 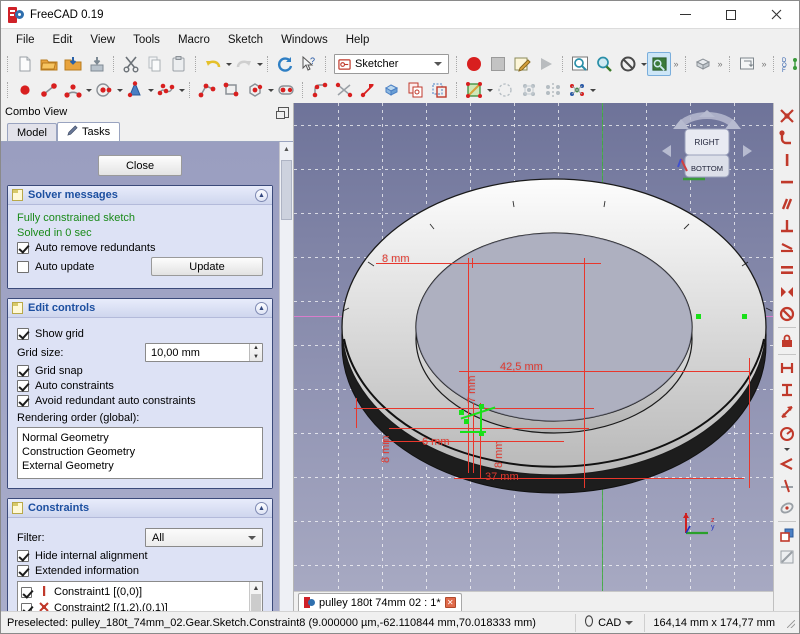 What do you see at coordinates (119, 90) in the screenshot?
I see `circle-dropdown-arrow` at bounding box center [119, 90].